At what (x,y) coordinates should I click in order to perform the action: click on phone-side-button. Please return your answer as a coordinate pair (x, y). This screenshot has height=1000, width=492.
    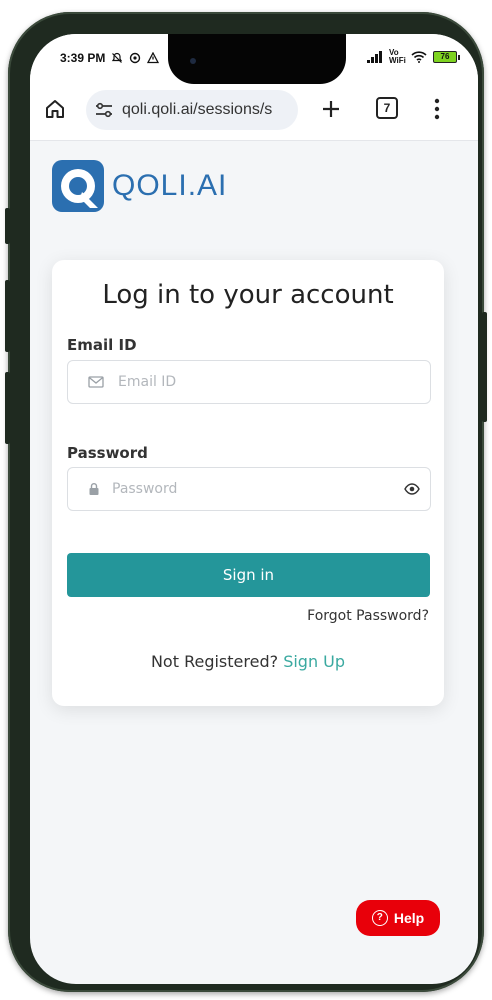
    Looking at the image, I should click on (7, 226).